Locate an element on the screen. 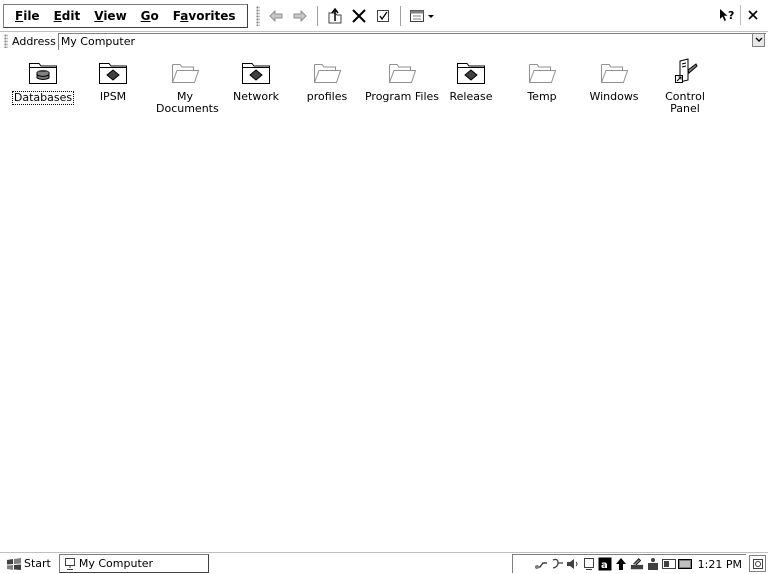 The width and height of the screenshot is (768, 574). window-controls: ? is located at coordinates (740, 15).